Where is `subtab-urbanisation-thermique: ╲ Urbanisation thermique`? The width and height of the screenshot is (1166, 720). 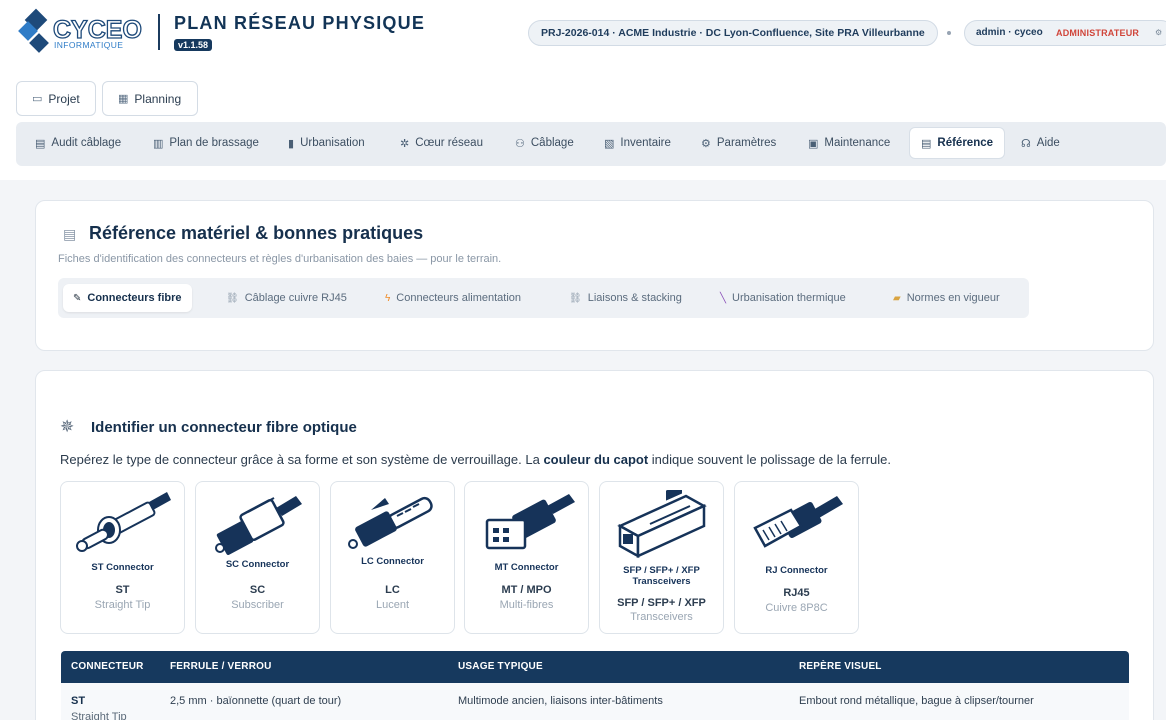
subtab-urbanisation-thermique: ╲ Urbanisation thermique is located at coordinates (783, 298).